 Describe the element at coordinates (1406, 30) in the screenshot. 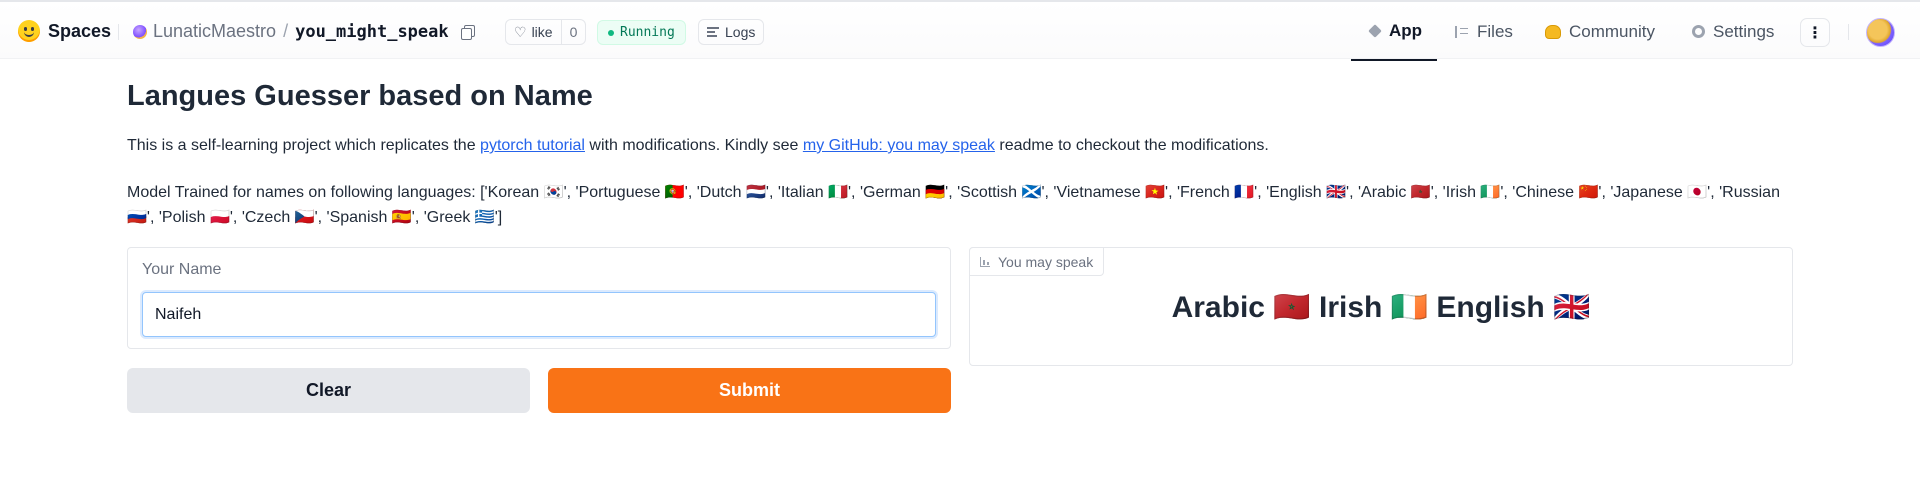

I see `tab-app-label: App` at that location.